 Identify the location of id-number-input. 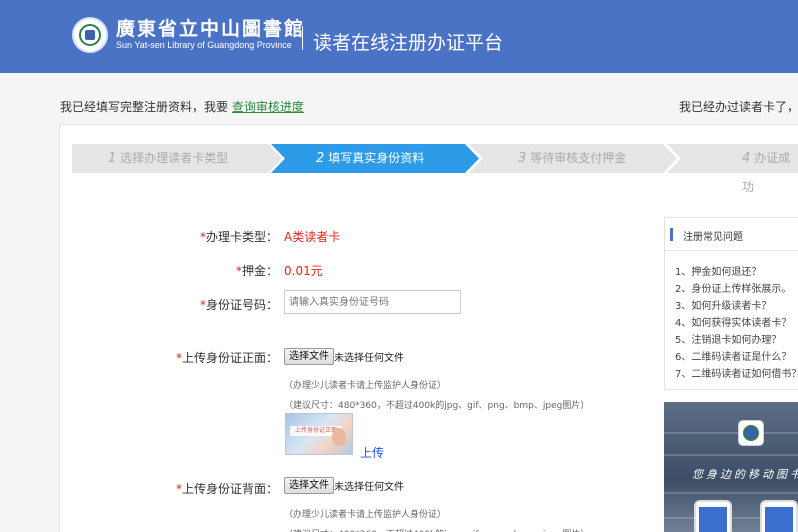
(372, 302).